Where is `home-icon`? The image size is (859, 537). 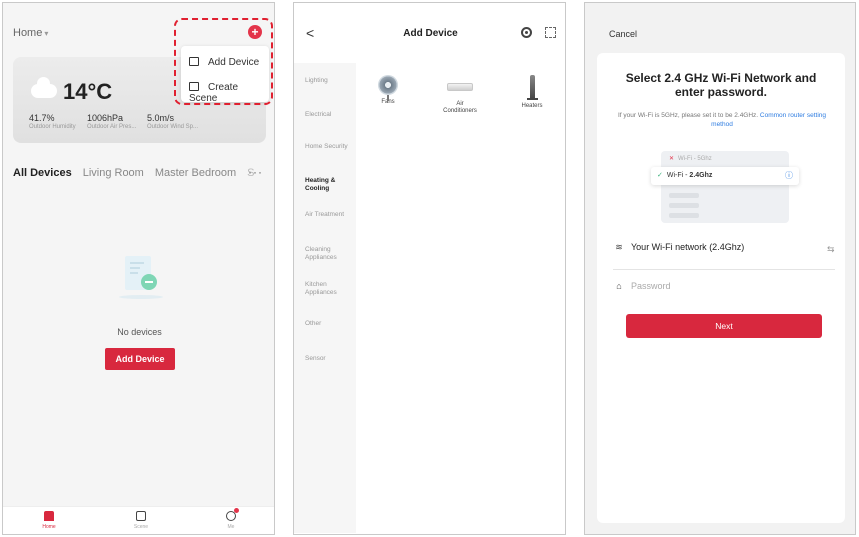
home-icon is located at coordinates (49, 516).